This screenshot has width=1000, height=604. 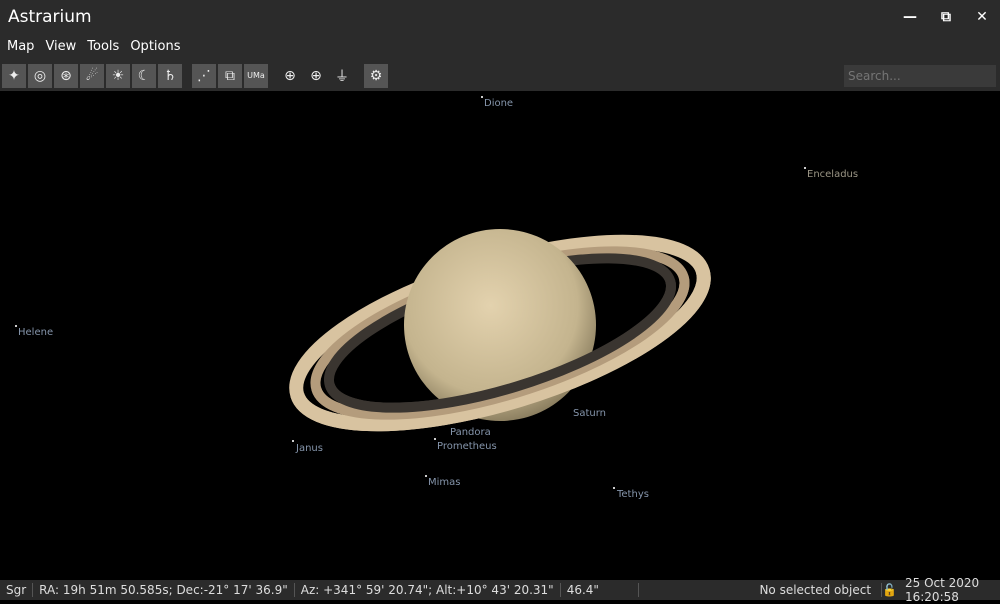 What do you see at coordinates (500, 330) in the screenshot?
I see `saturn-image` at bounding box center [500, 330].